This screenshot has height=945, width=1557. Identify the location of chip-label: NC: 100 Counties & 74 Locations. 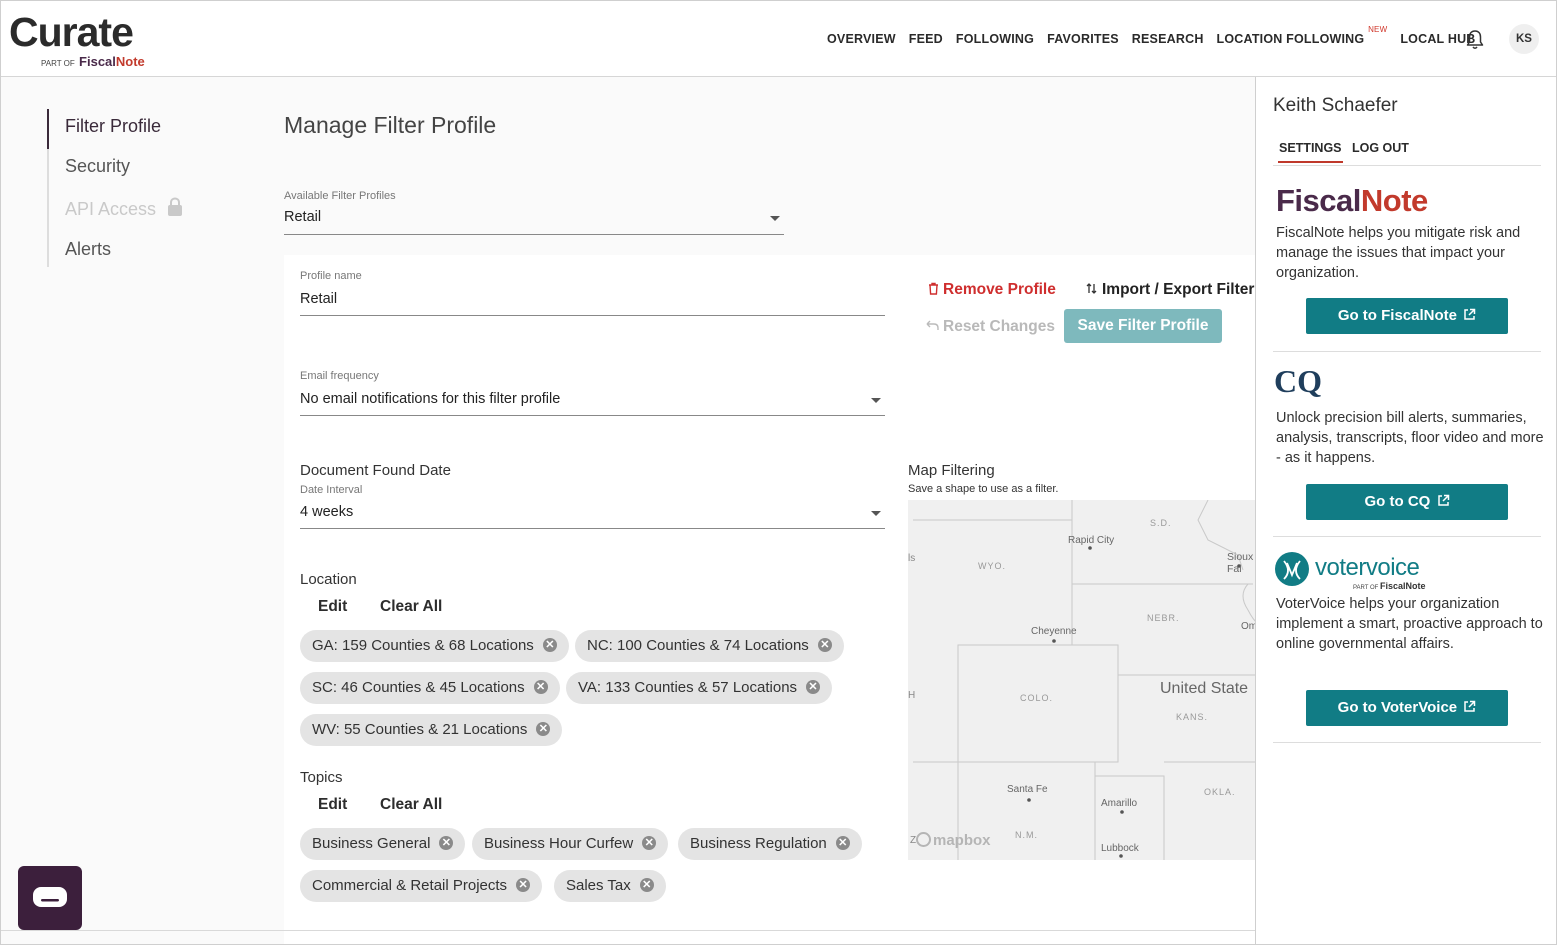
(698, 645).